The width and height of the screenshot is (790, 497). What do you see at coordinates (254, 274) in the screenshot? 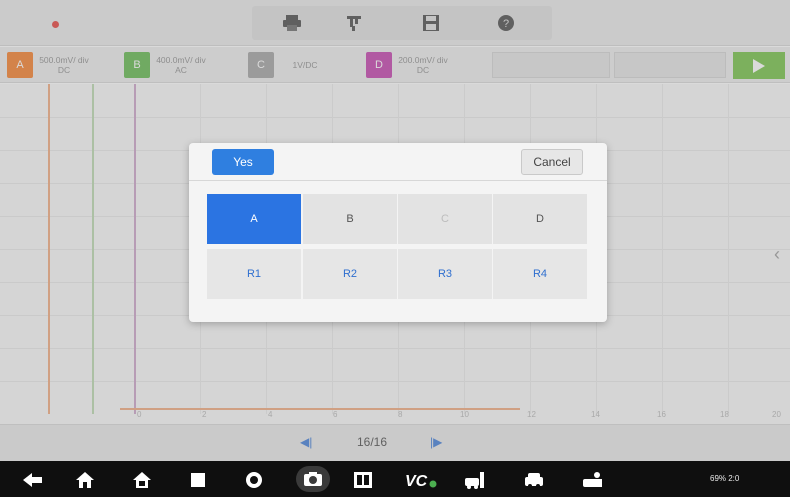
I see `option-ref-r1: R1` at bounding box center [254, 274].